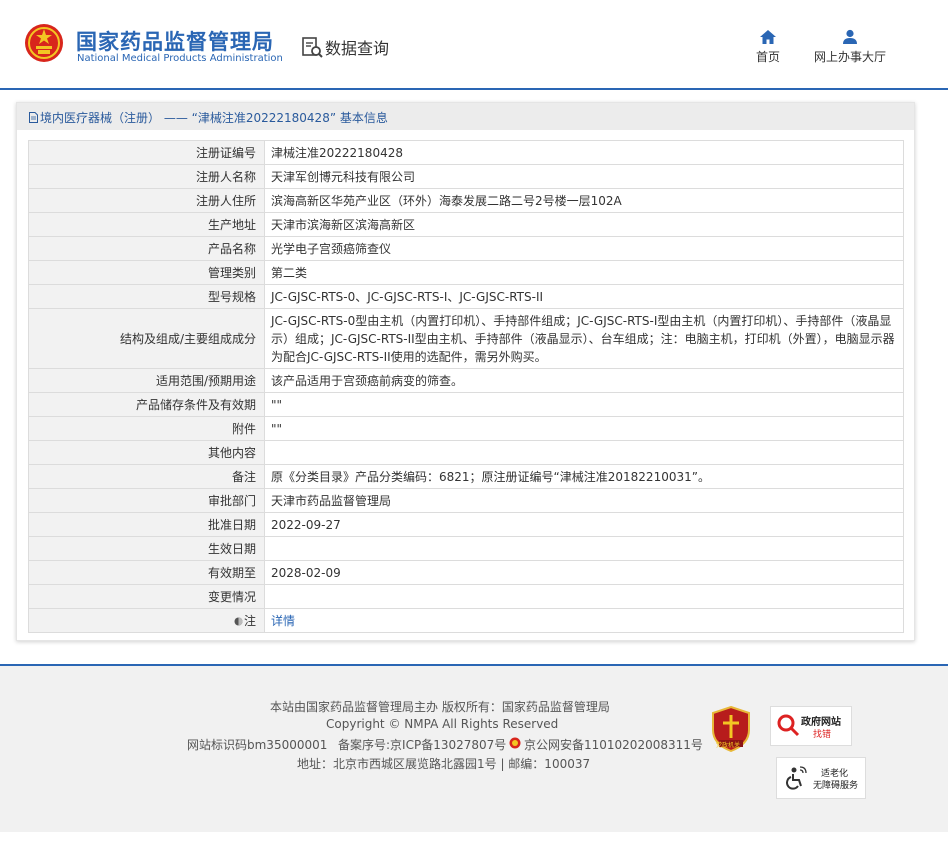 Image resolution: width=948 pixels, height=864 pixels. What do you see at coordinates (515, 743) in the screenshot?
I see `police-badge-icon` at bounding box center [515, 743].